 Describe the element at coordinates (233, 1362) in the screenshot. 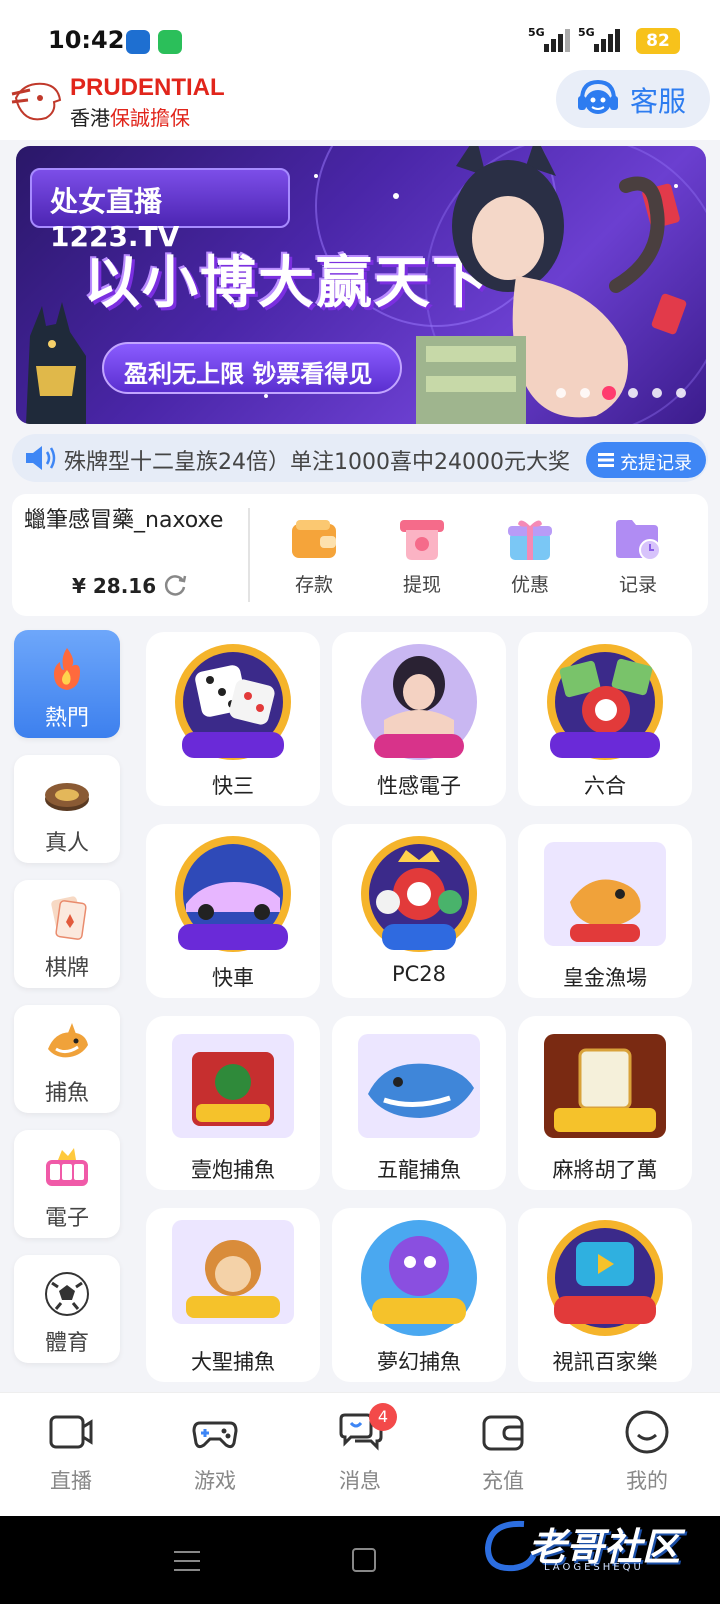

I see `game-label: 大聖捕魚` at that location.